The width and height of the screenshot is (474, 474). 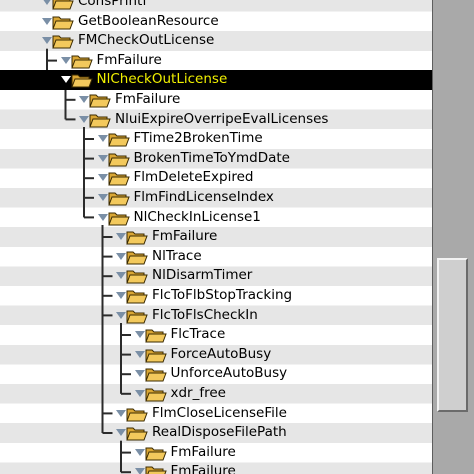 I want to click on tree-node-label: UnforceAutoBusy, so click(x=229, y=373).